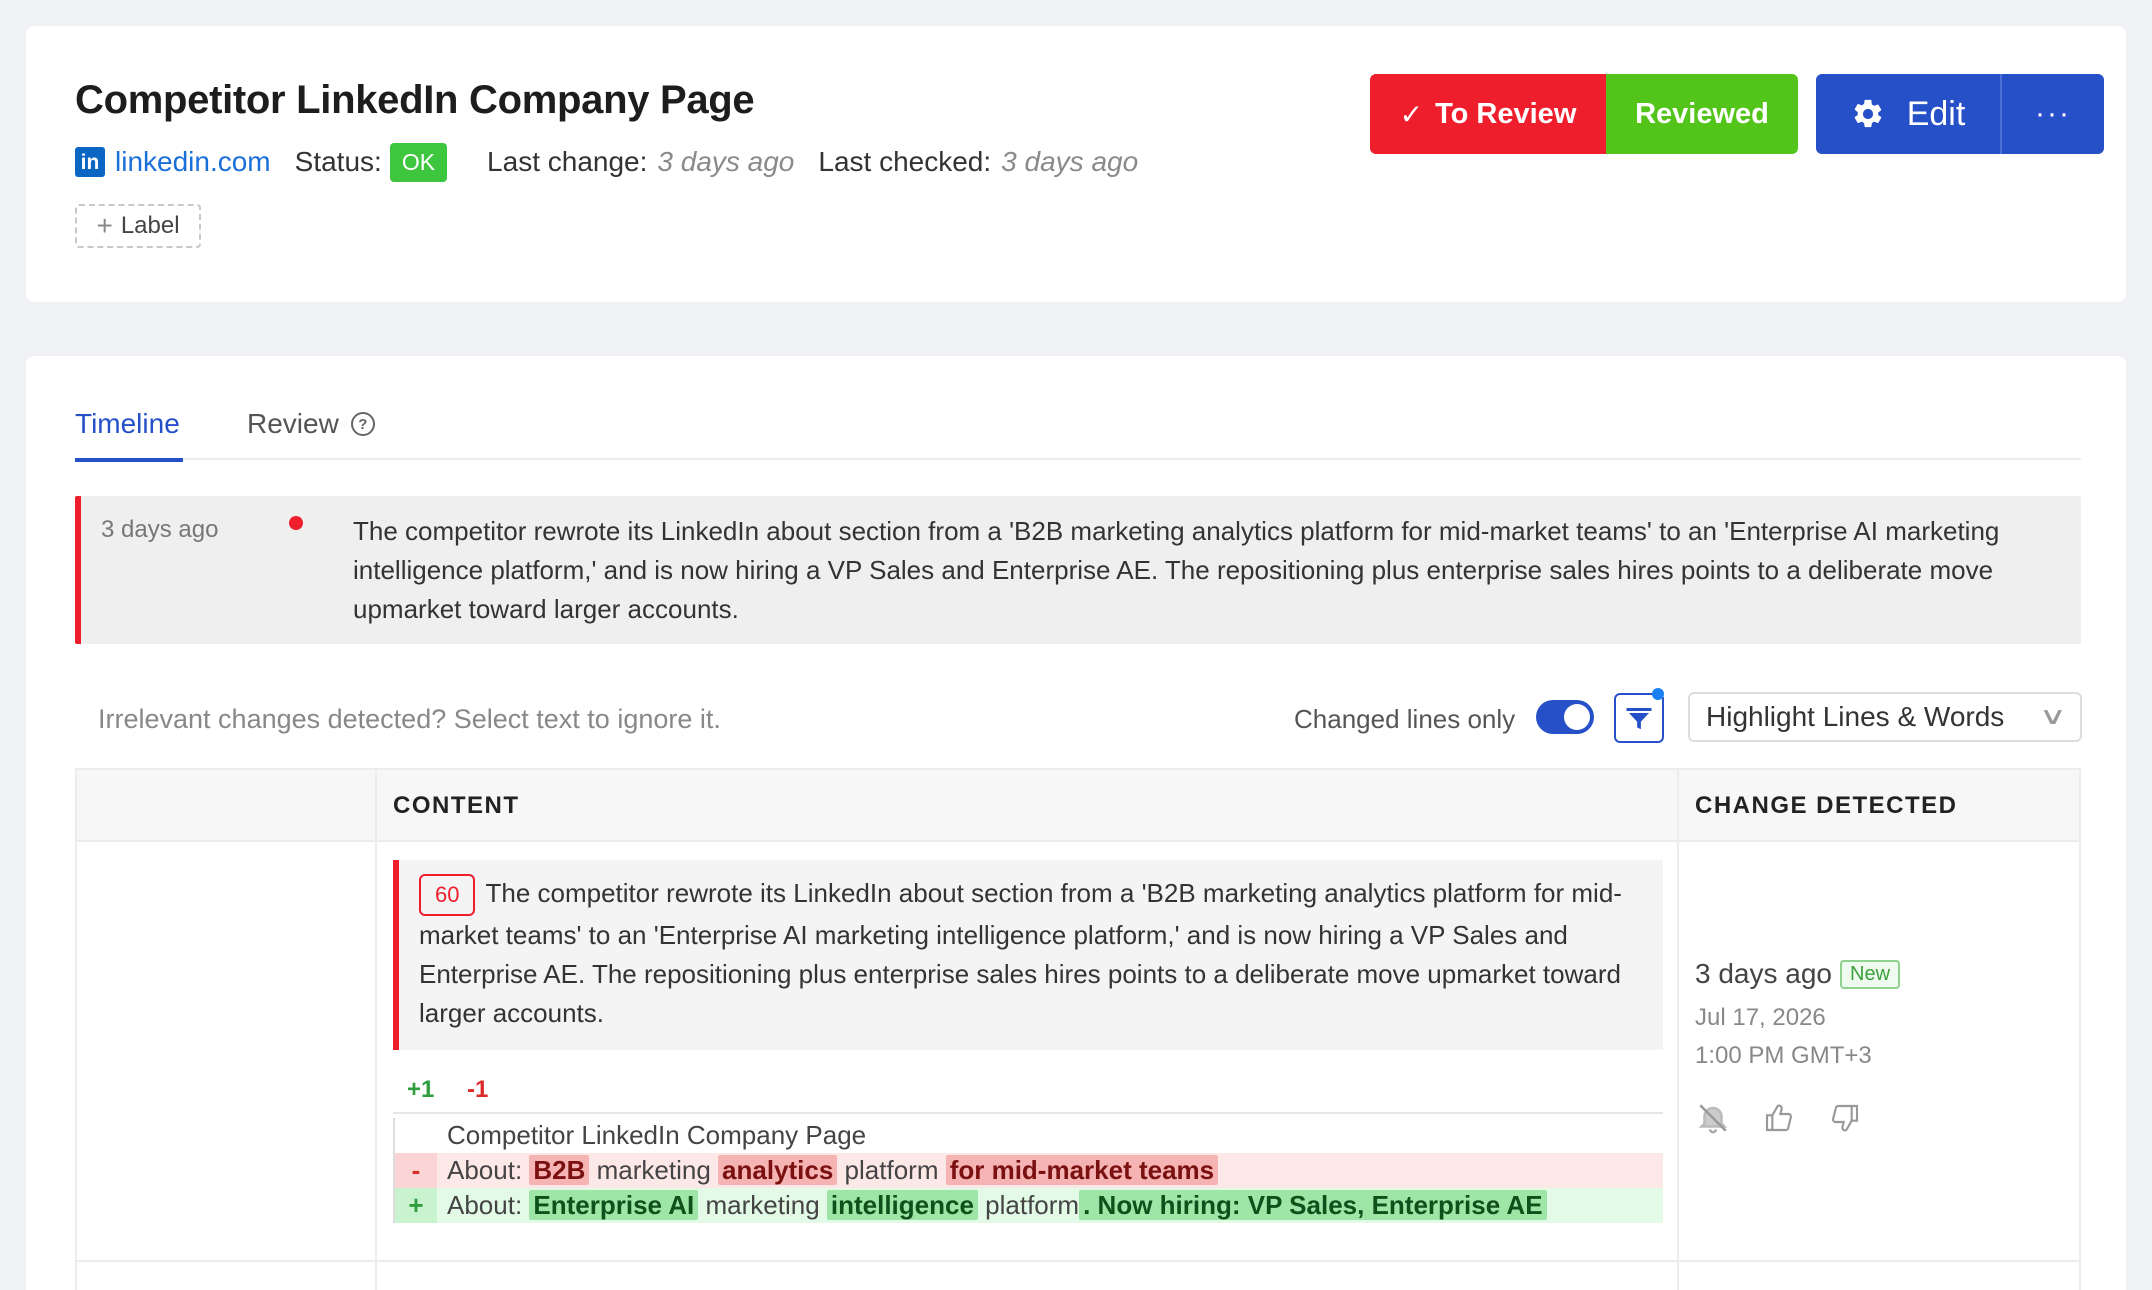 This screenshot has height=1290, width=2152. I want to click on diff-divider, so click(1028, 1113).